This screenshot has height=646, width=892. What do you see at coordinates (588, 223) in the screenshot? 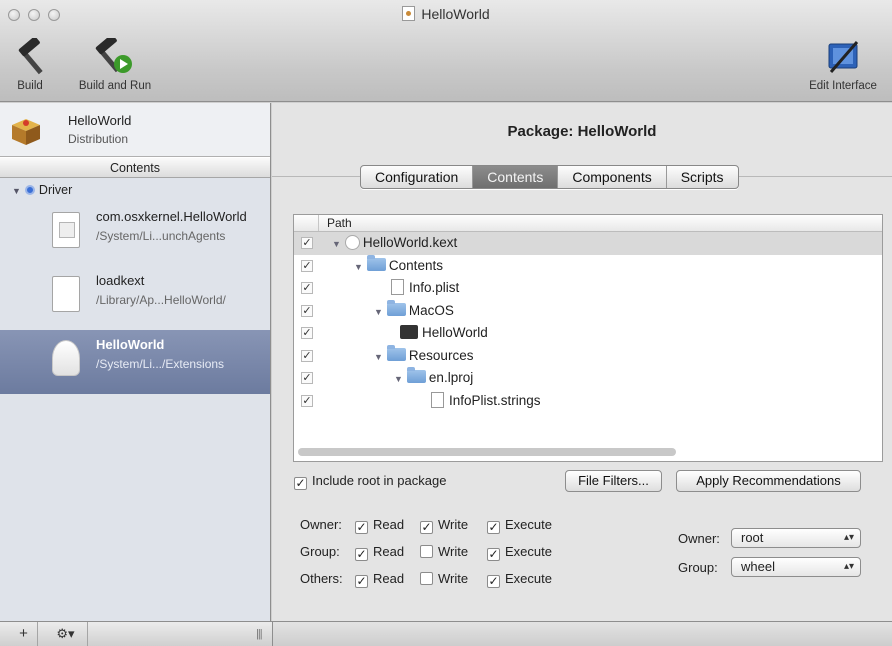
I see `tree-header: Path` at bounding box center [588, 223].